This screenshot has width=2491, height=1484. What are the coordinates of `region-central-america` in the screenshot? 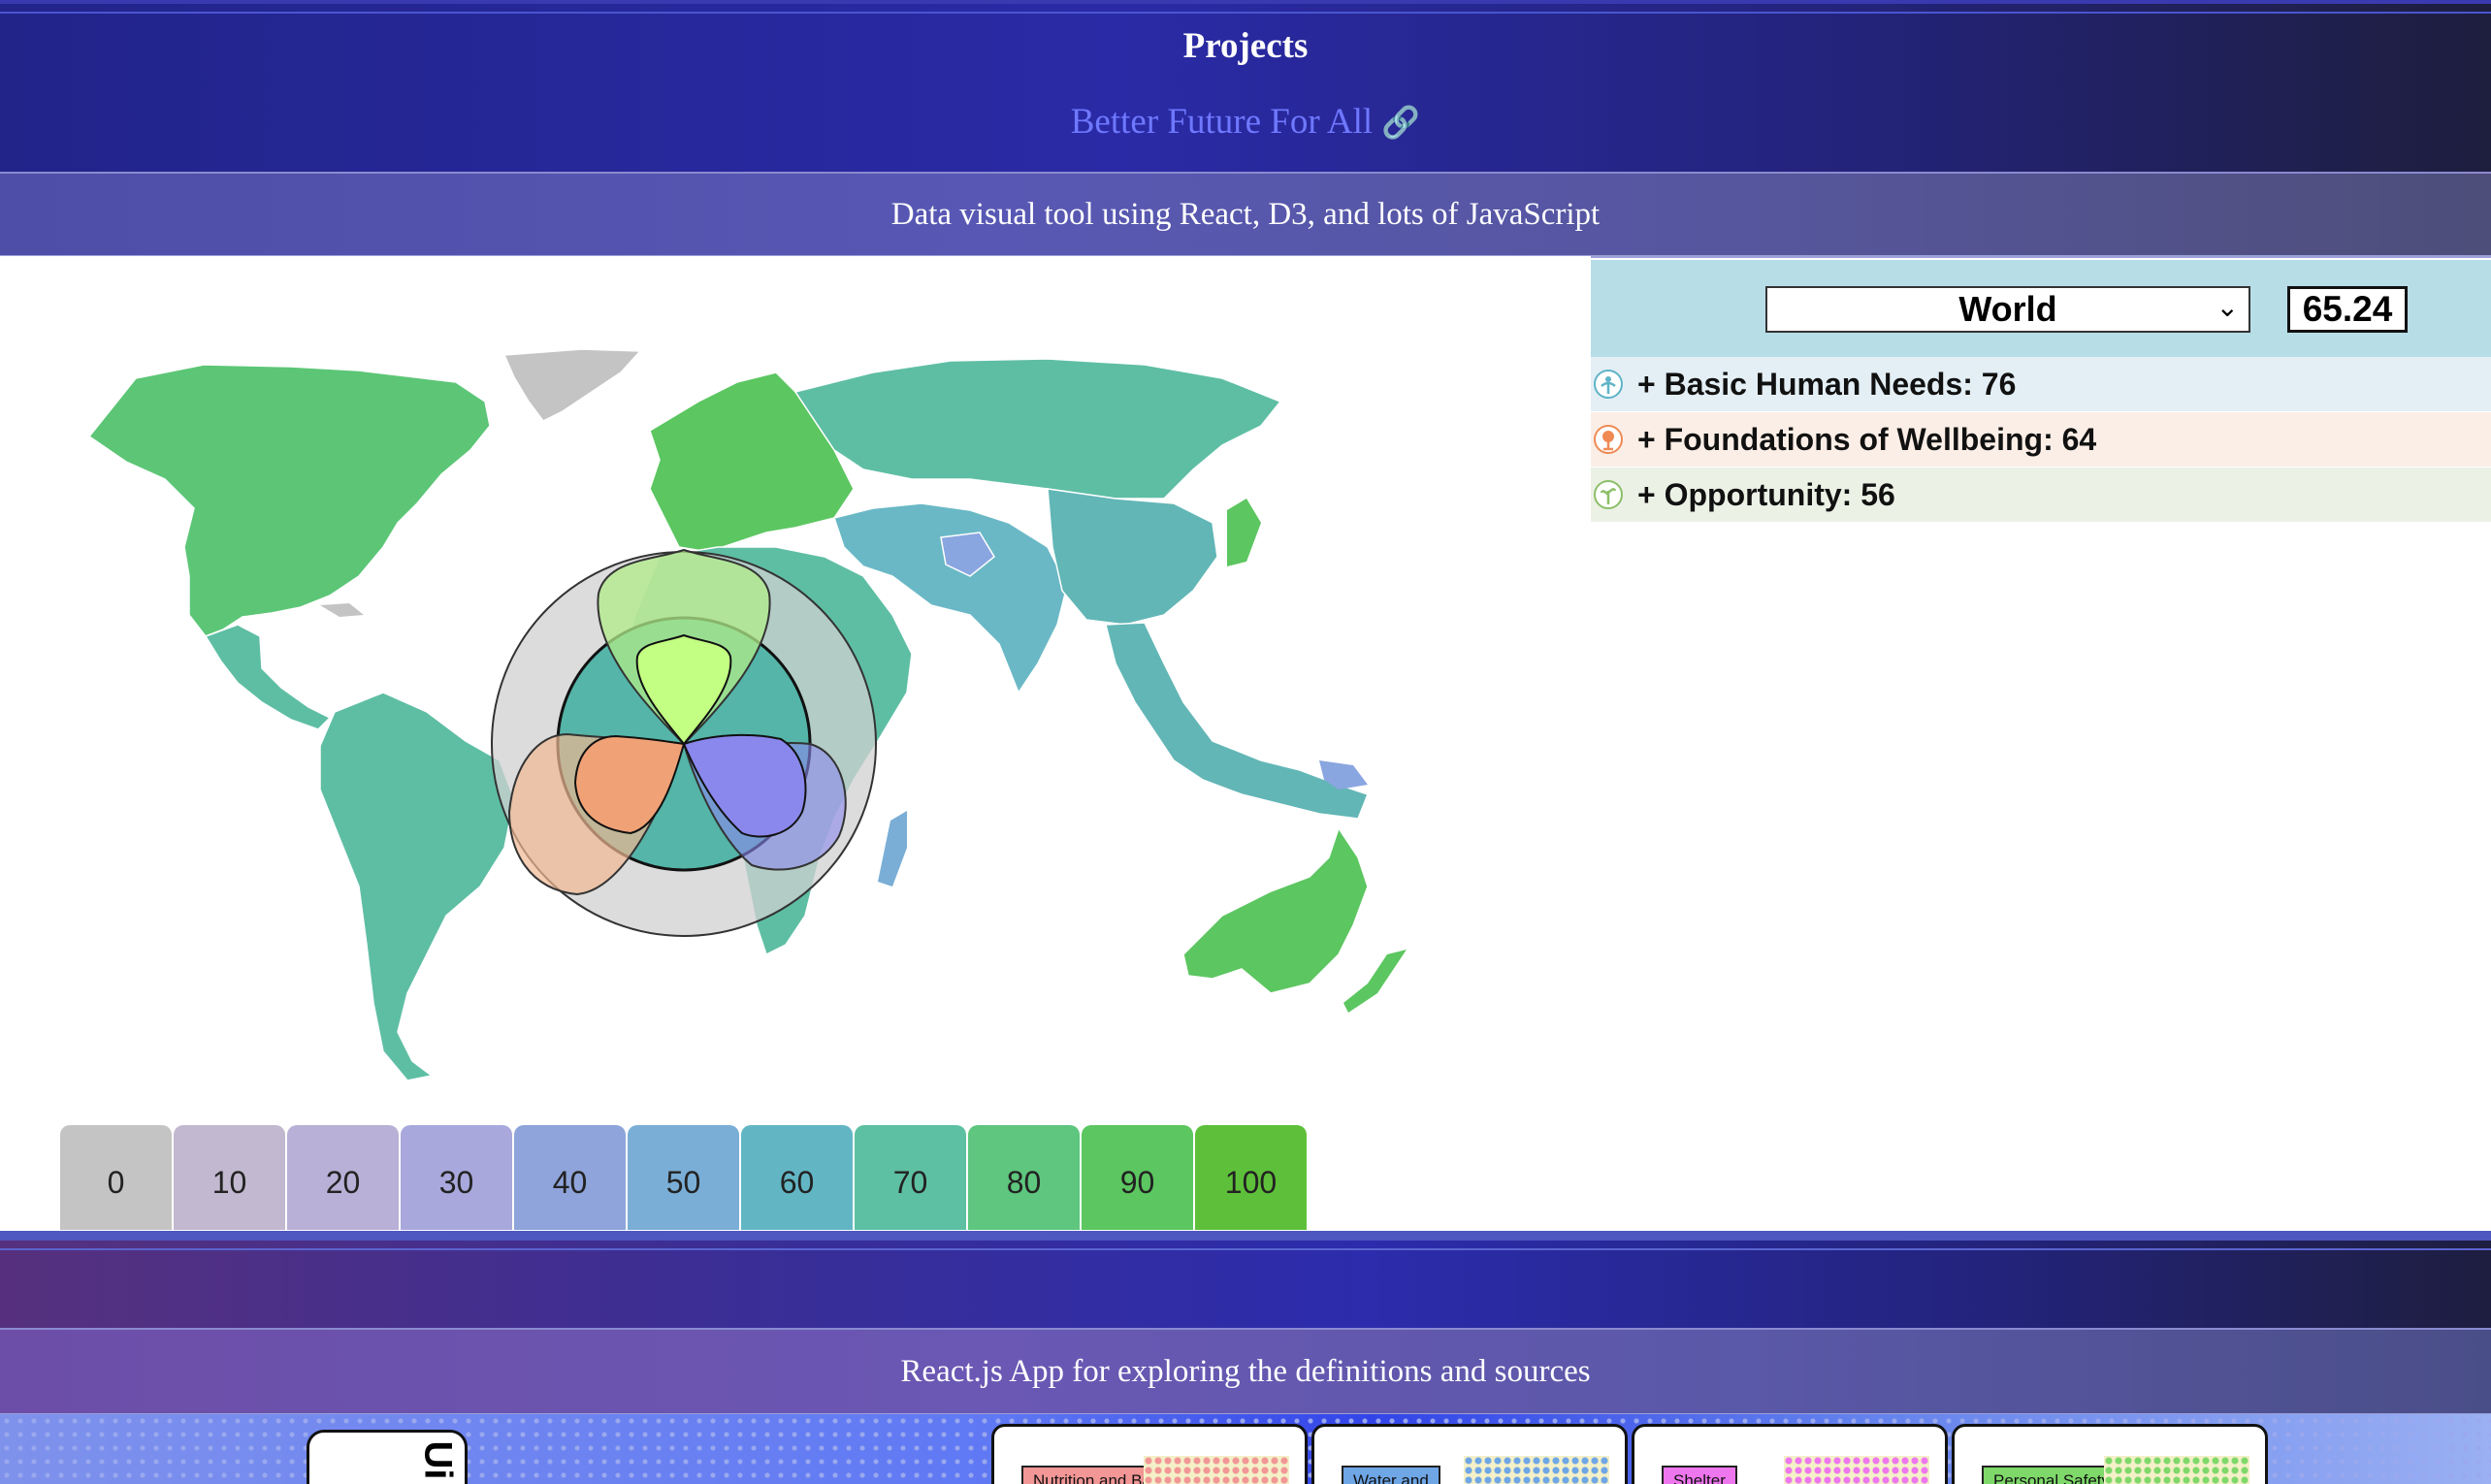 It's located at (268, 677).